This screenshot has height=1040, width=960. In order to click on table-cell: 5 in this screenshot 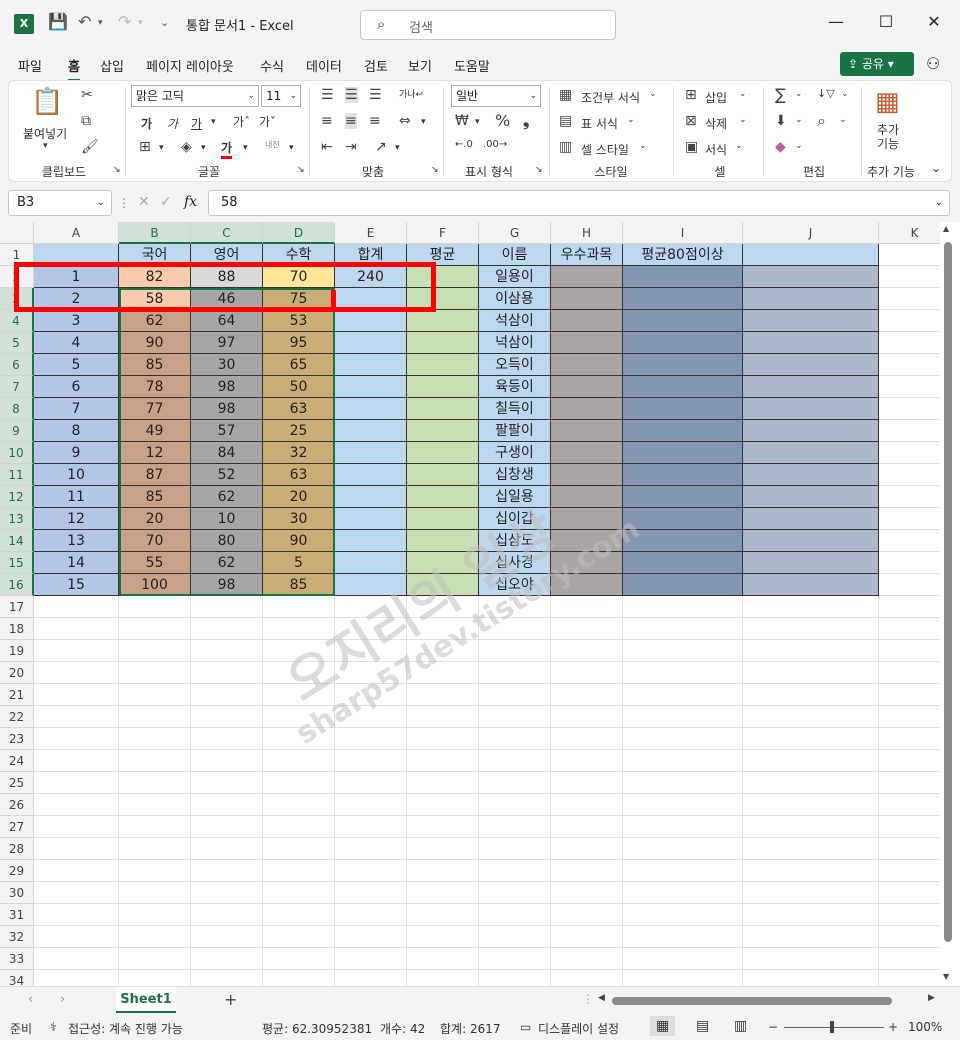, I will do `click(299, 563)`.